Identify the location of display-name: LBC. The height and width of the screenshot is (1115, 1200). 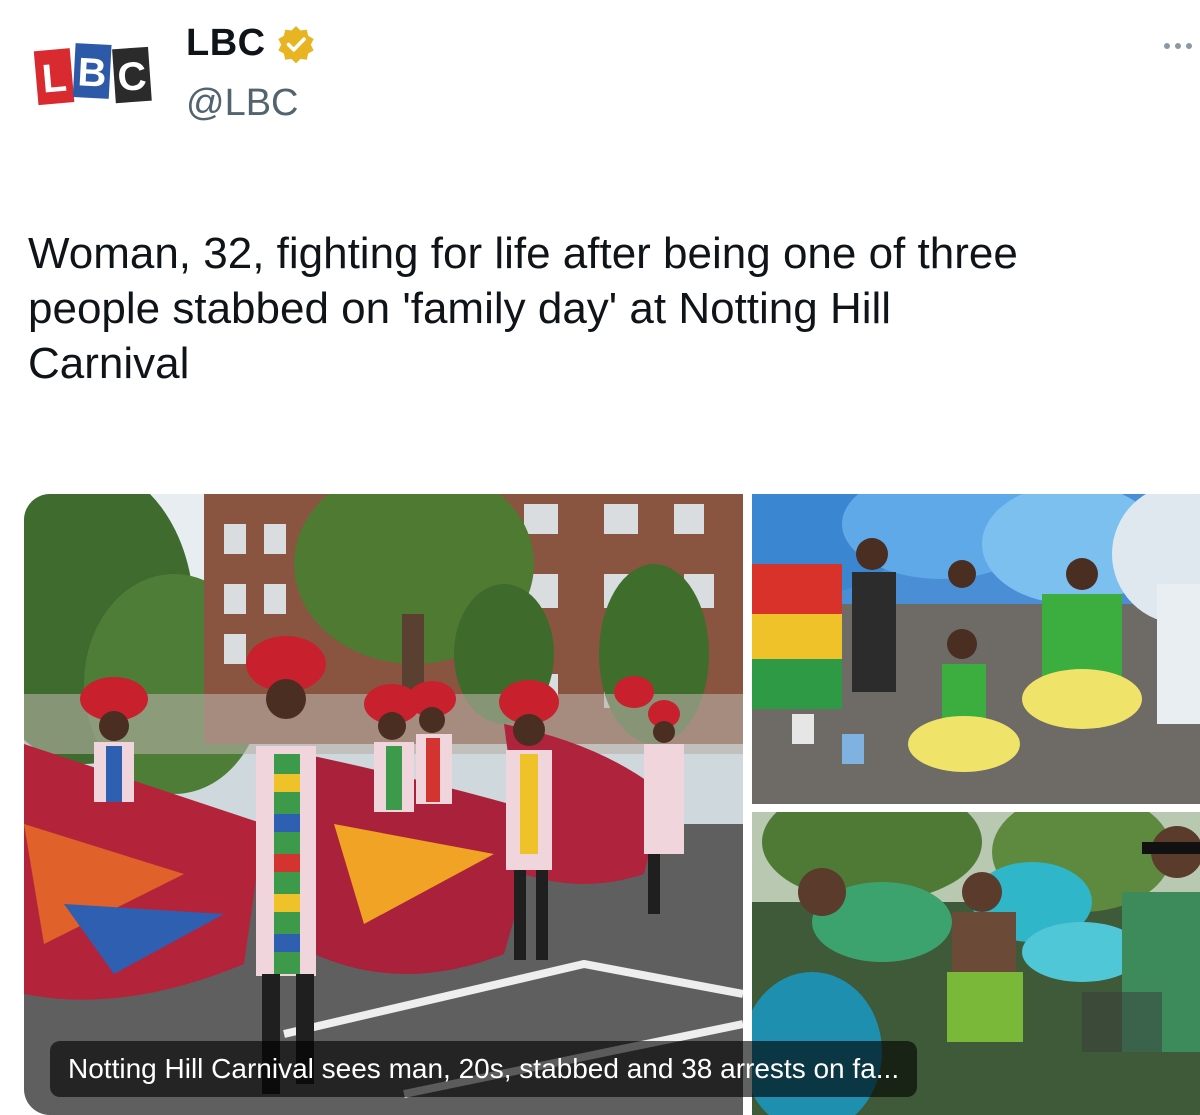
(251, 43).